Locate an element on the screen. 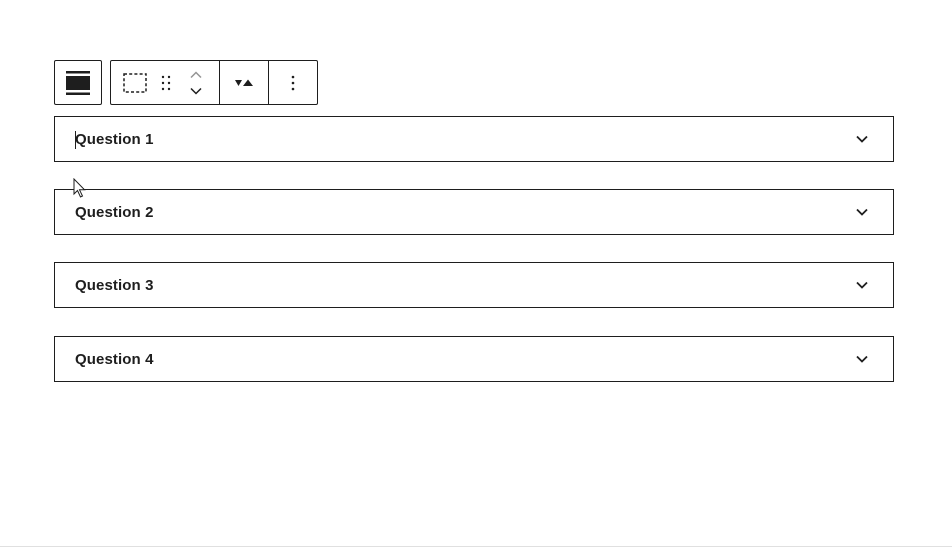 The height and width of the screenshot is (548, 952). accordion-title: Question 2 is located at coordinates (114, 212).